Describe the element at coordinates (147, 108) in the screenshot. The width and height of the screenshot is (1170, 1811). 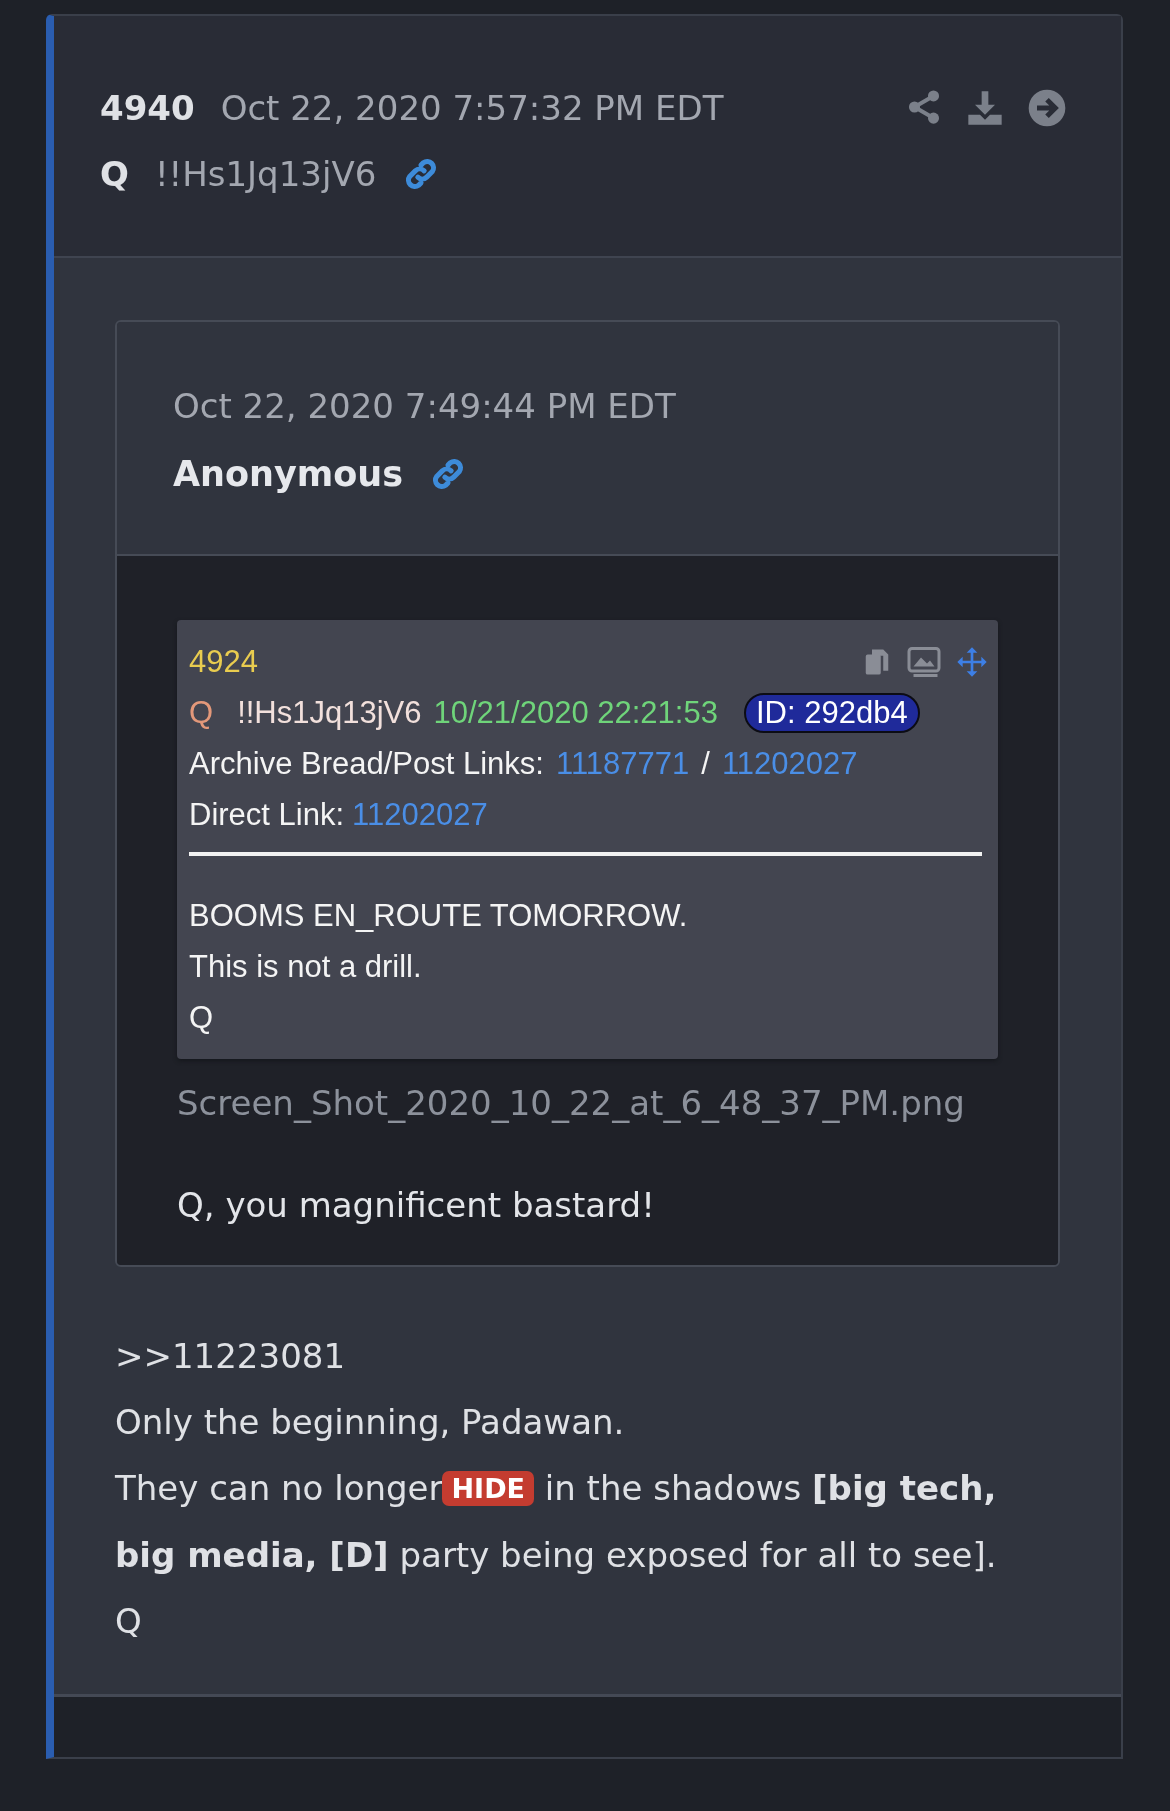
I see `post-number: 4940` at that location.